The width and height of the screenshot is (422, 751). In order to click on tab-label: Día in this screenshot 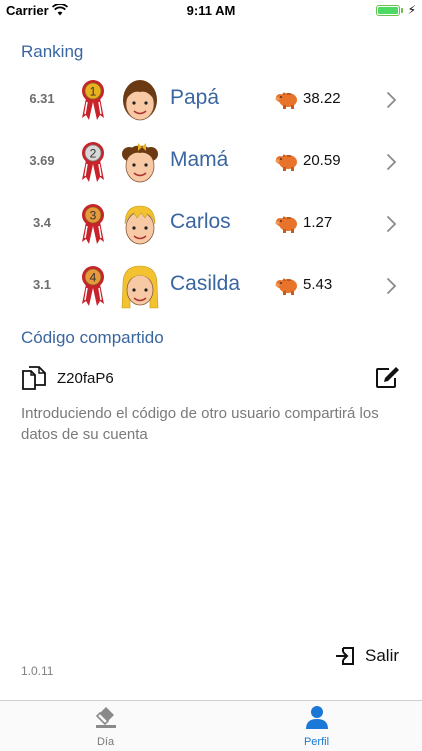, I will do `click(105, 742)`.